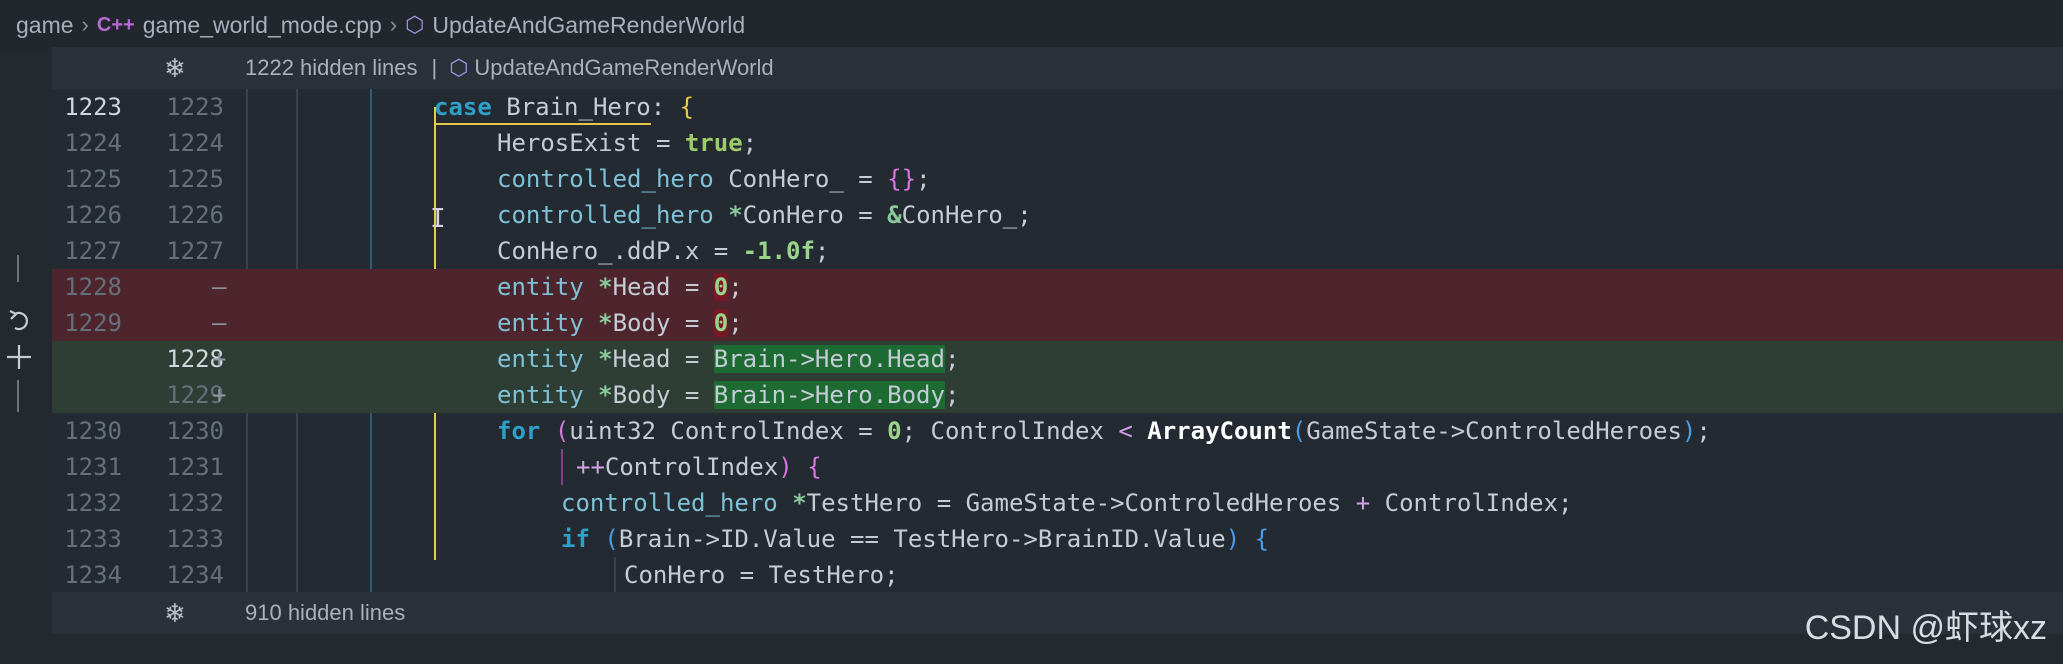 The width and height of the screenshot is (2063, 664). I want to click on new-line-number: 1224, so click(195, 143).